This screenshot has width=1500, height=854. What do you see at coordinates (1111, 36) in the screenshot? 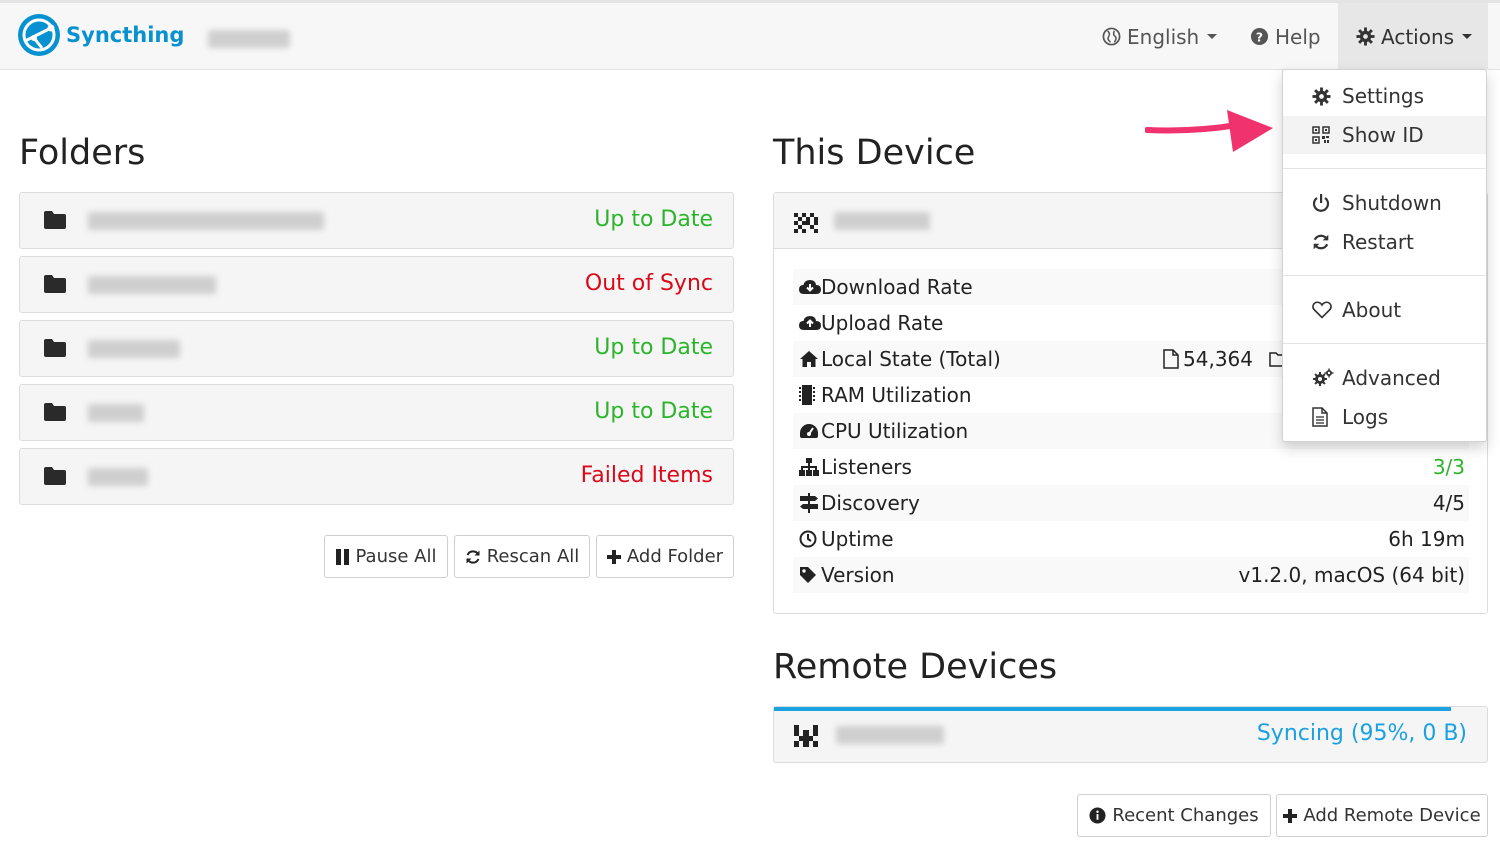
I see `globe-icon` at bounding box center [1111, 36].